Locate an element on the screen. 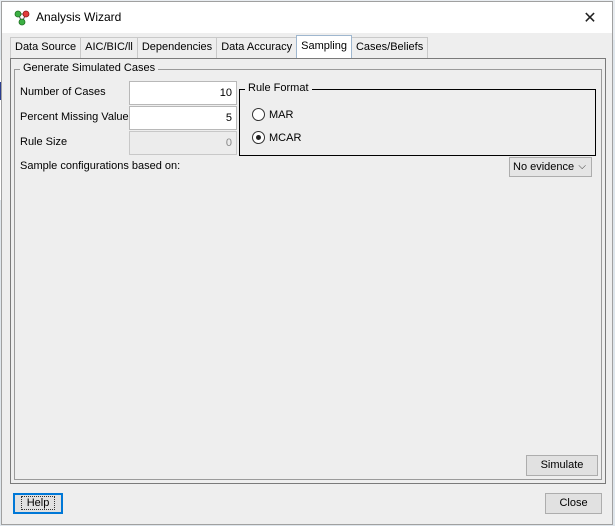 The height and width of the screenshot is (526, 615). group-title: Generate Simulated Cases is located at coordinates (89, 68).